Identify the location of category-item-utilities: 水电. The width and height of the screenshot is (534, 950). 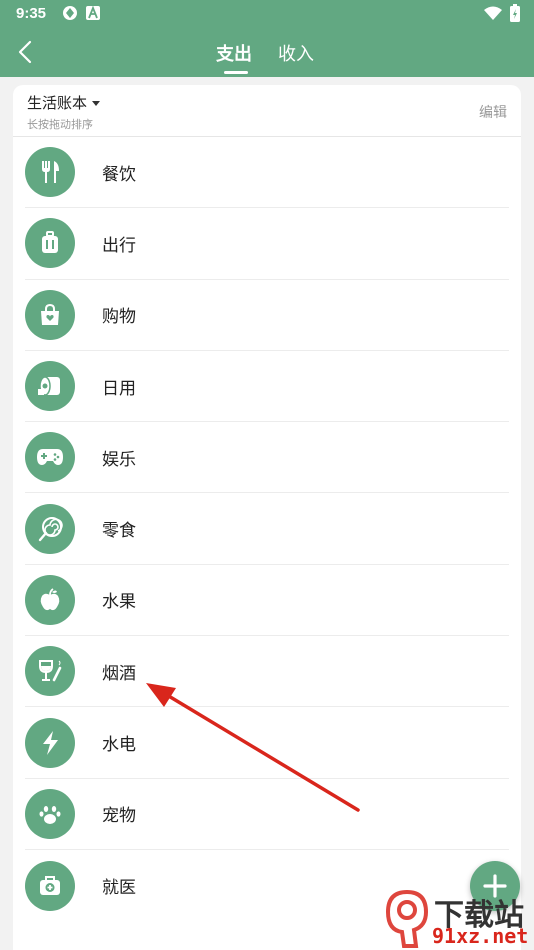
(267, 743).